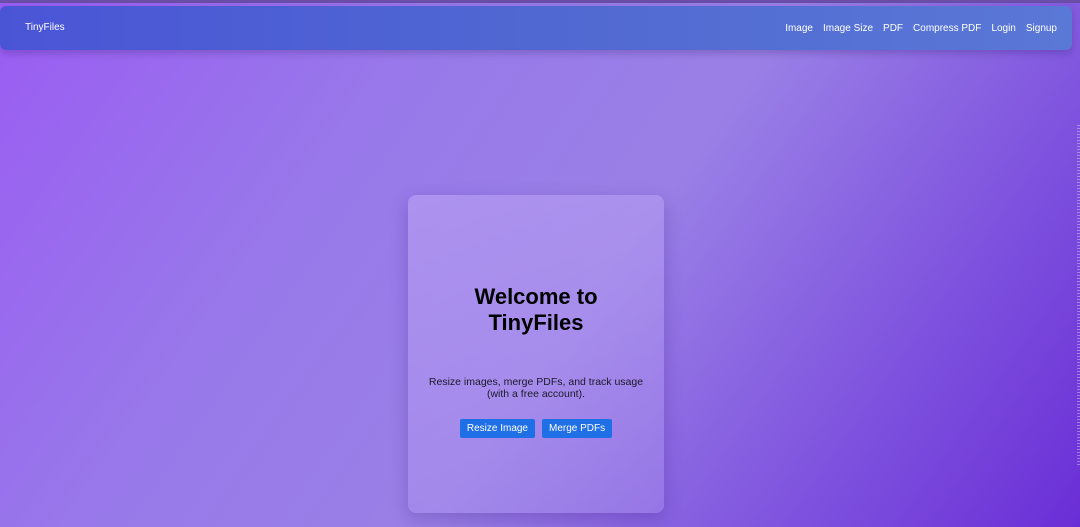  What do you see at coordinates (848, 28) in the screenshot?
I see `nav-link-image-size: Image Size` at bounding box center [848, 28].